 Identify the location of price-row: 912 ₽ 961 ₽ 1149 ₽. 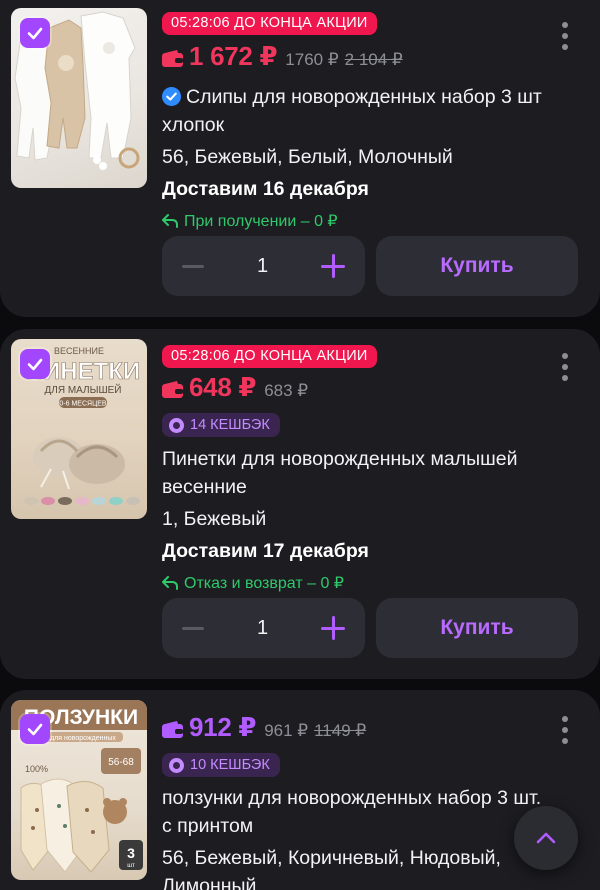
(356, 729).